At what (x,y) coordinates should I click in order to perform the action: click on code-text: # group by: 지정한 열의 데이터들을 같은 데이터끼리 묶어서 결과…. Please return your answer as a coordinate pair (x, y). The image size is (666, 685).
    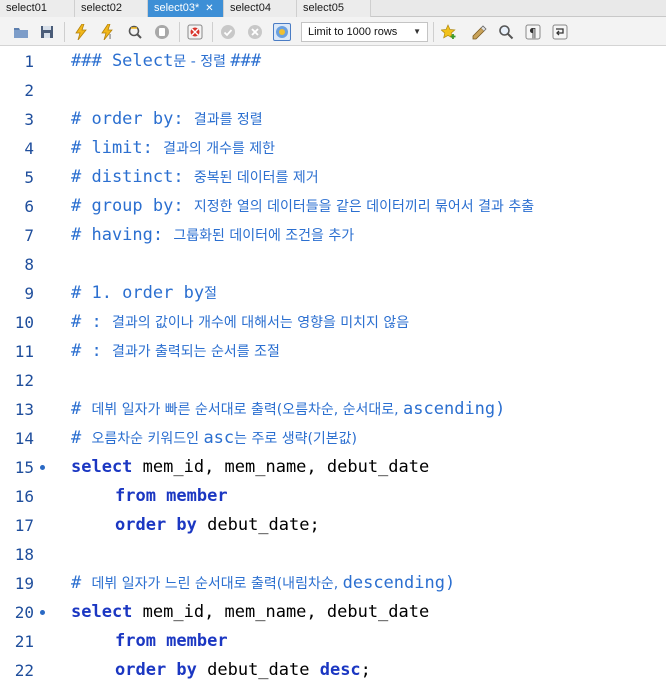
    Looking at the image, I should click on (302, 207).